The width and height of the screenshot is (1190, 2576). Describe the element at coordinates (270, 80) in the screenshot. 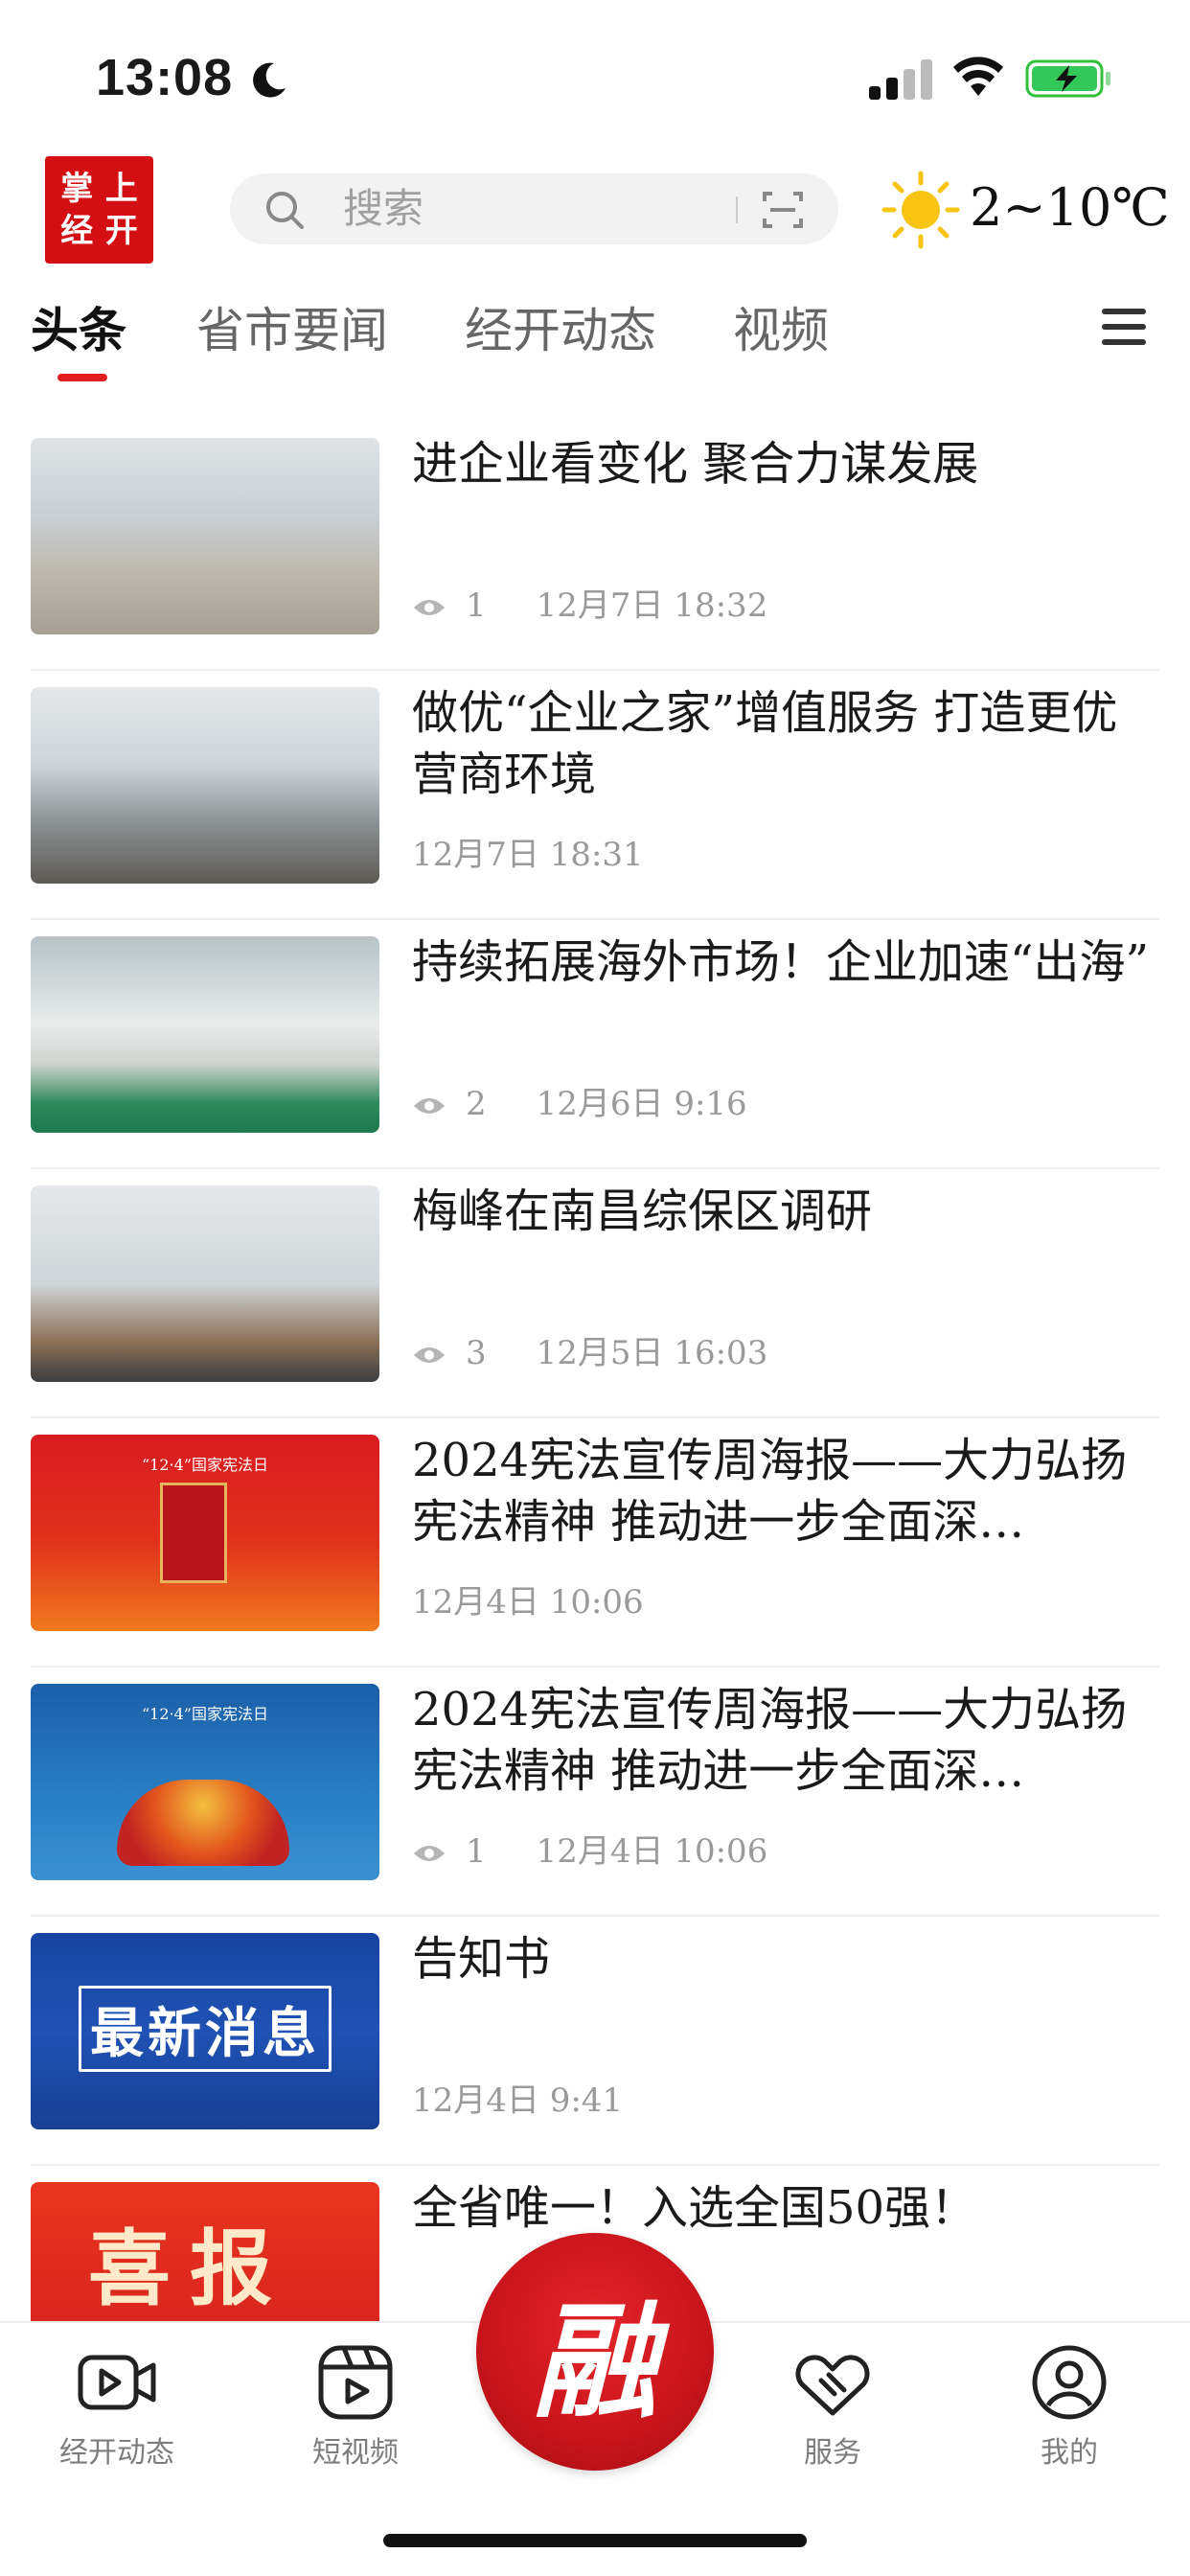

I see `moon-icon` at that location.